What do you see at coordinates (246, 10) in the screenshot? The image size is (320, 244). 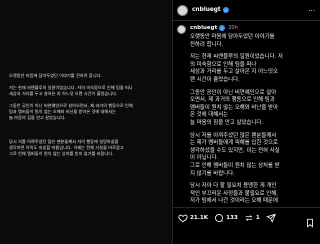 I see `post-header: cnbluegt ✓ ···` at bounding box center [246, 10].